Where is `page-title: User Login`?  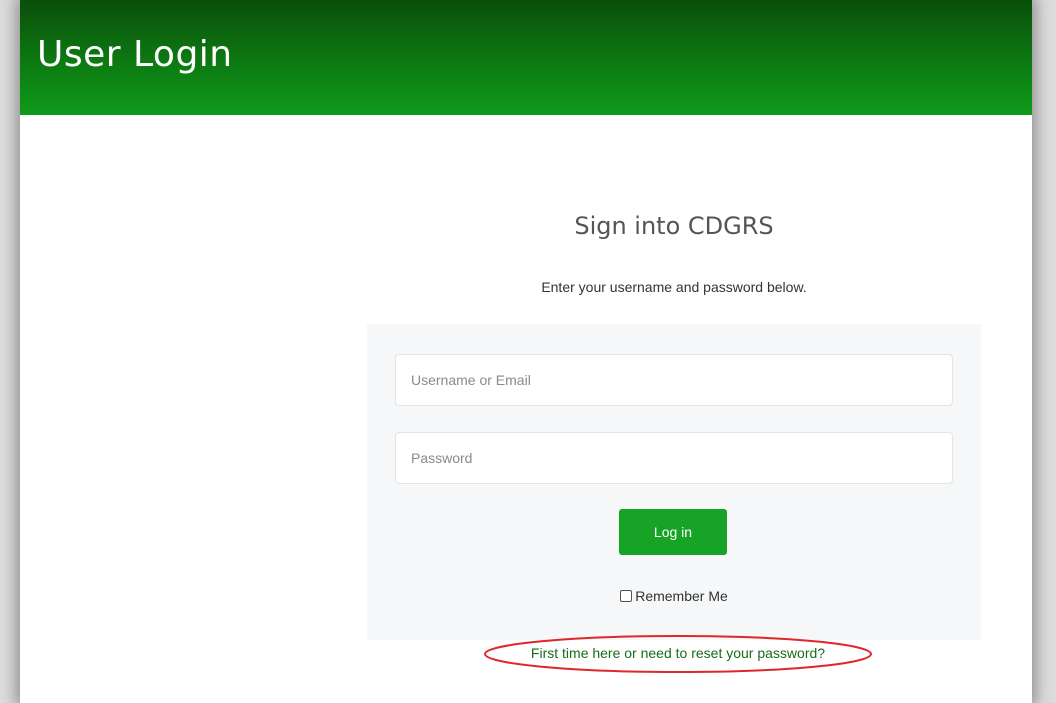
page-title: User Login is located at coordinates (135, 54).